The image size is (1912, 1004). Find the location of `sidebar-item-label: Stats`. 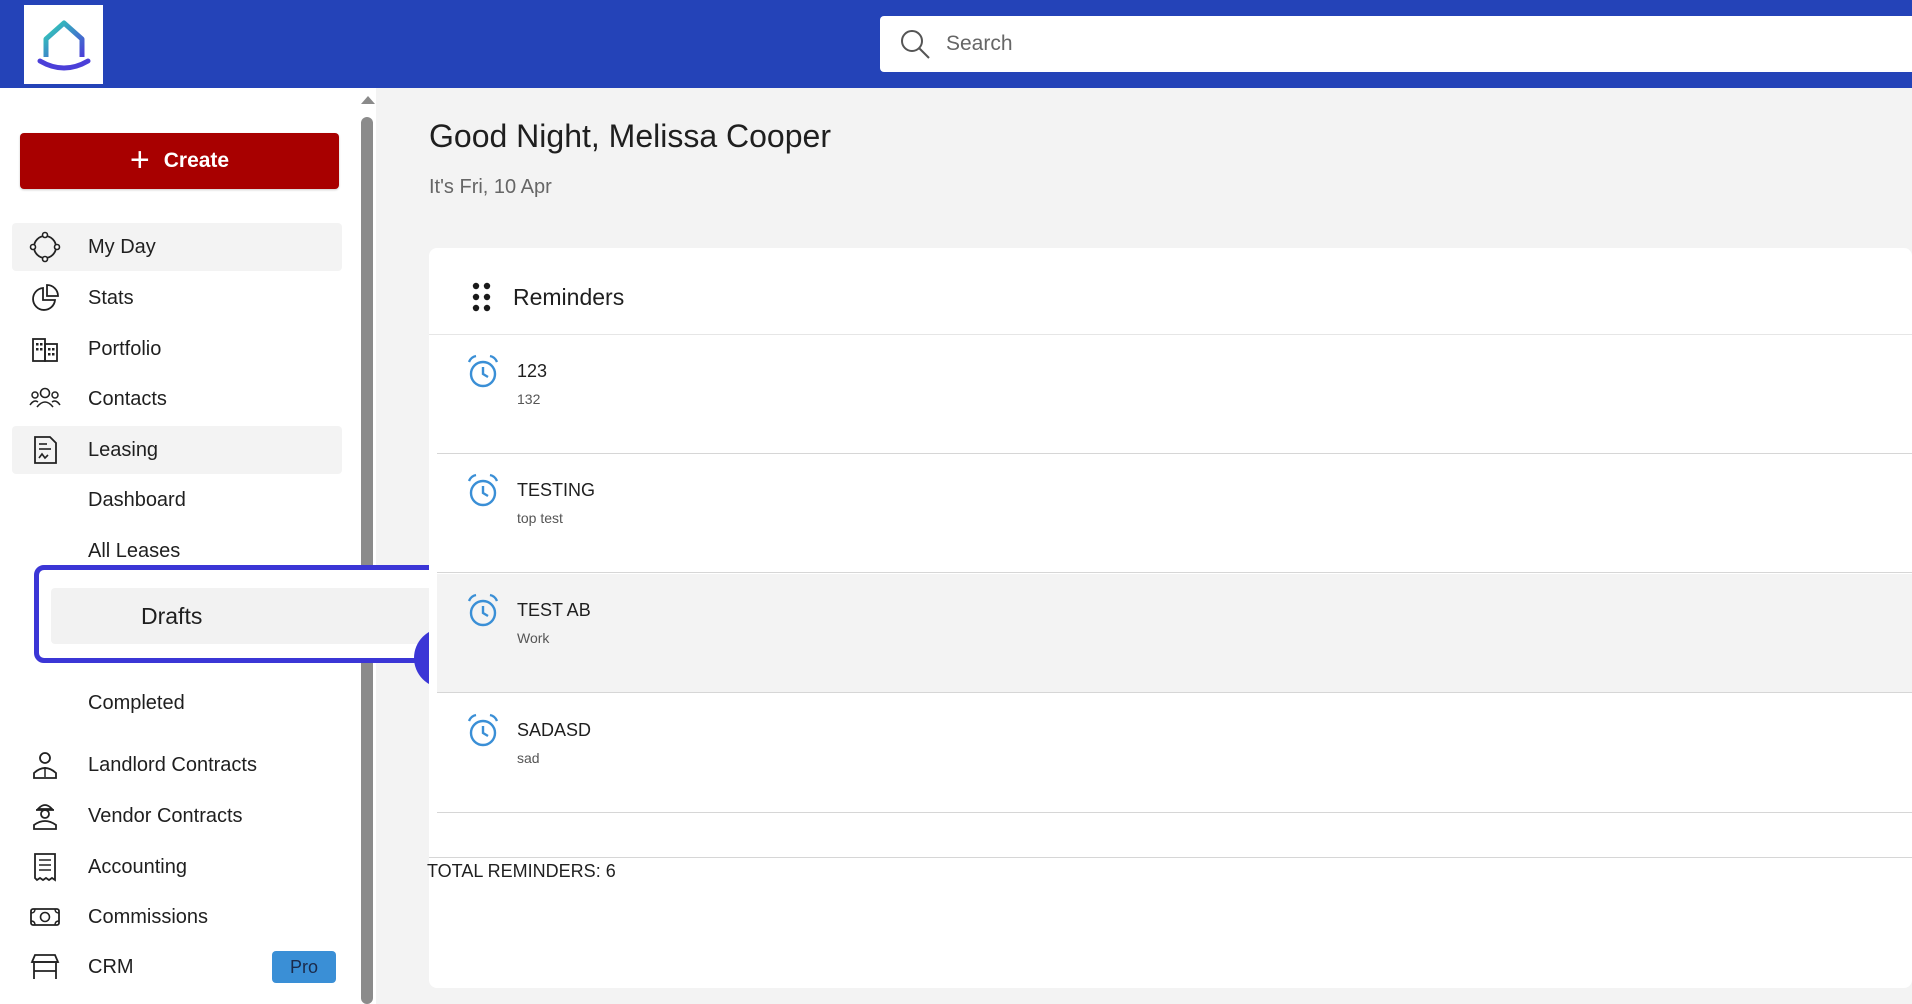

sidebar-item-label: Stats is located at coordinates (111, 297).